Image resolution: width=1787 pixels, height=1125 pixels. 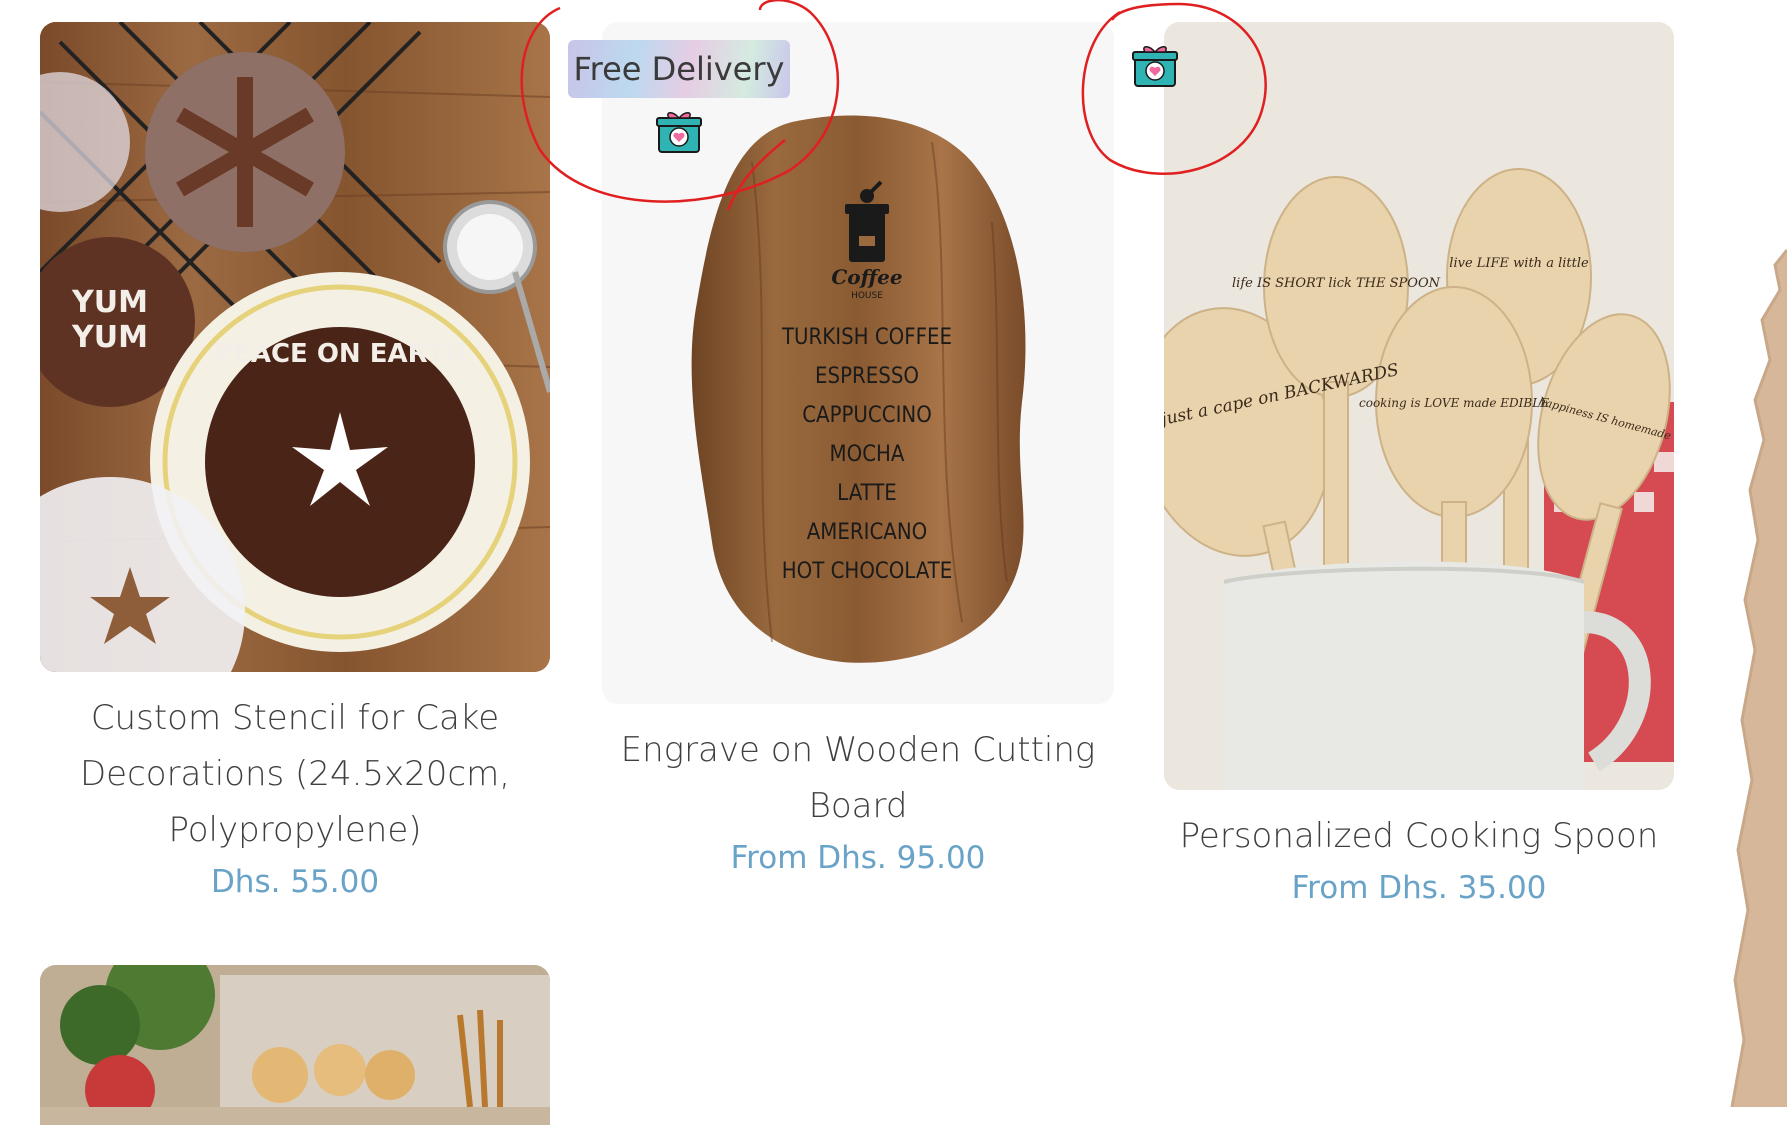 What do you see at coordinates (867, 296) in the screenshot?
I see `house-logo-text: HOUSE` at bounding box center [867, 296].